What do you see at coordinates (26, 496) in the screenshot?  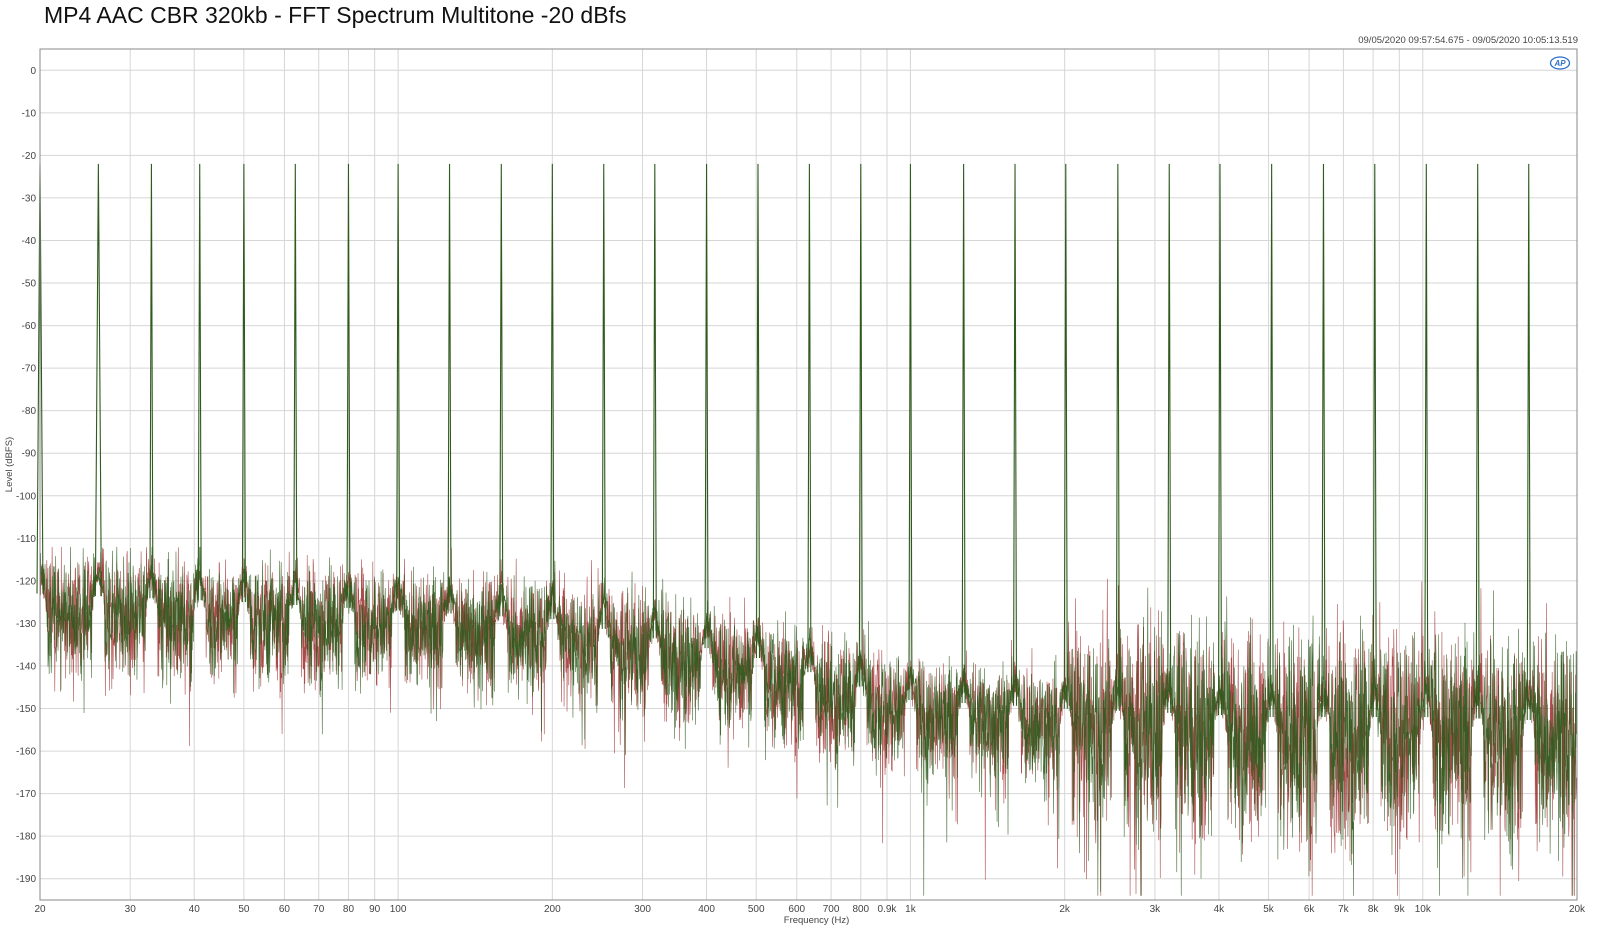 I see `y-tick-label: -100` at bounding box center [26, 496].